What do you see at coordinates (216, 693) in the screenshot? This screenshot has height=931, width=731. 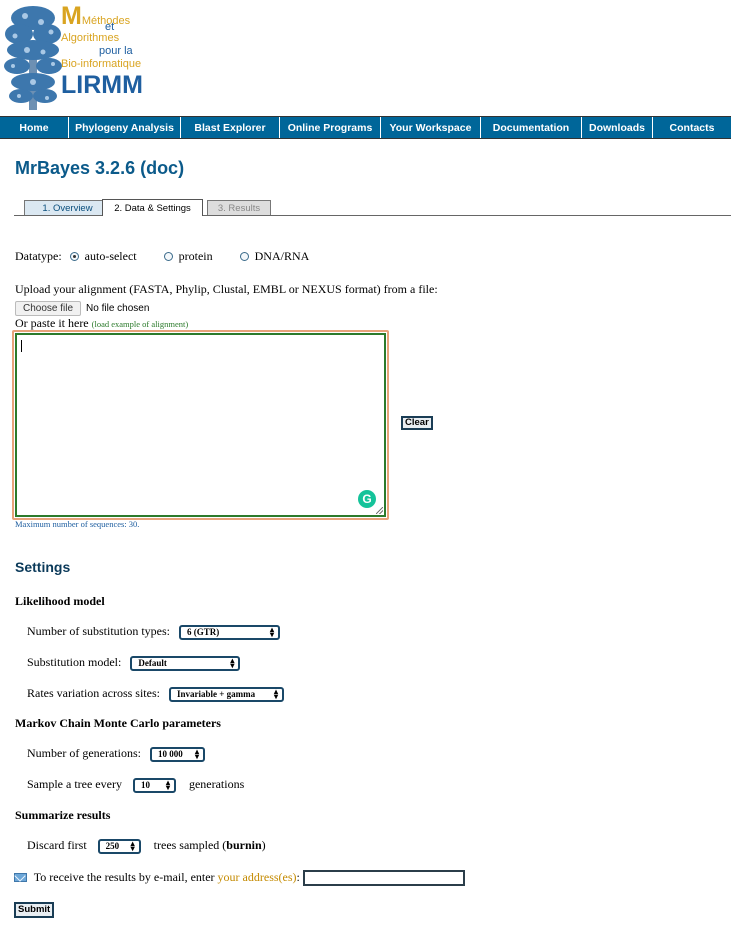 I see `rates-value: Invariable + gamma` at bounding box center [216, 693].